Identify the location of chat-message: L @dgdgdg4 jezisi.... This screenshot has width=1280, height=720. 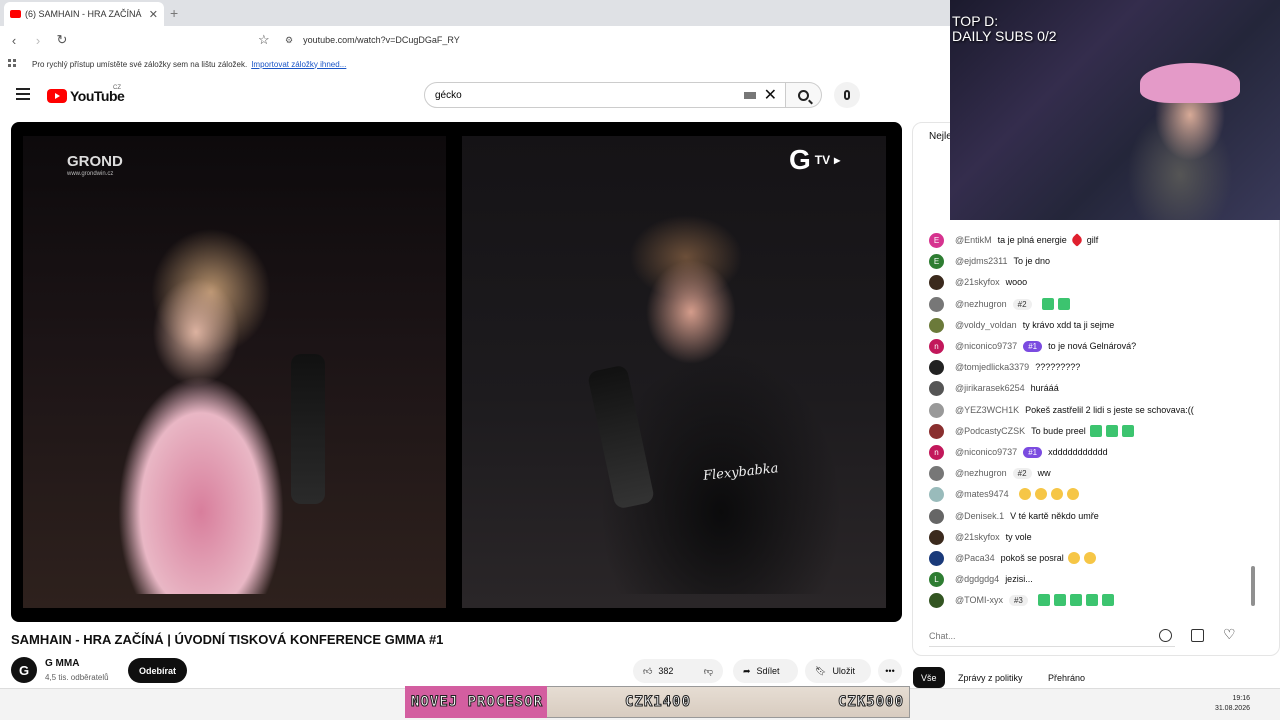
(981, 579).